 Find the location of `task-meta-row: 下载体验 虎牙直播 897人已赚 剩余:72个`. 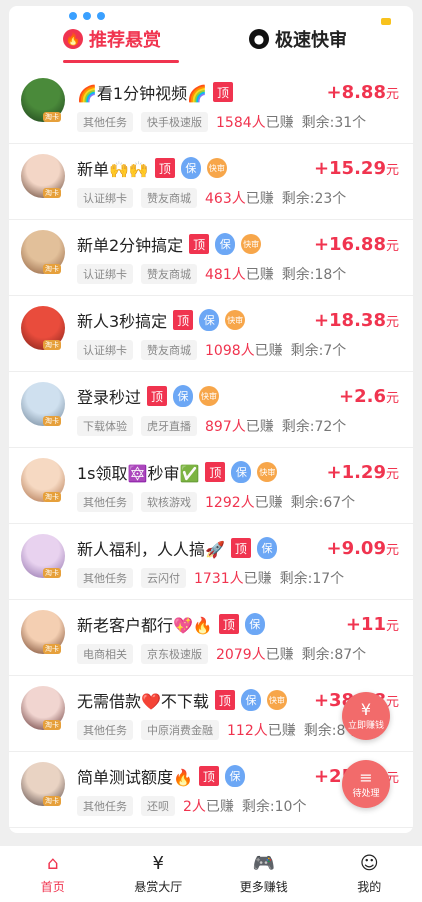

task-meta-row: 下载体验 虎牙直播 897人已赚 剩余:72个 is located at coordinates (211, 426).